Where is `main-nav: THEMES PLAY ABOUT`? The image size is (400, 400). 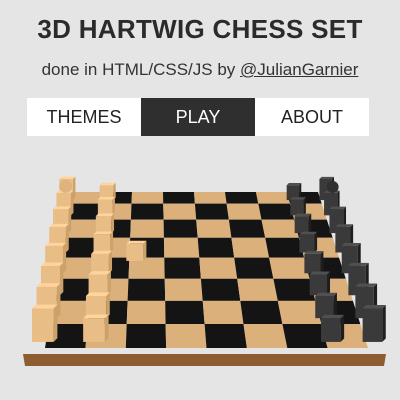
main-nav: THEMES PLAY ABOUT is located at coordinates (198, 117).